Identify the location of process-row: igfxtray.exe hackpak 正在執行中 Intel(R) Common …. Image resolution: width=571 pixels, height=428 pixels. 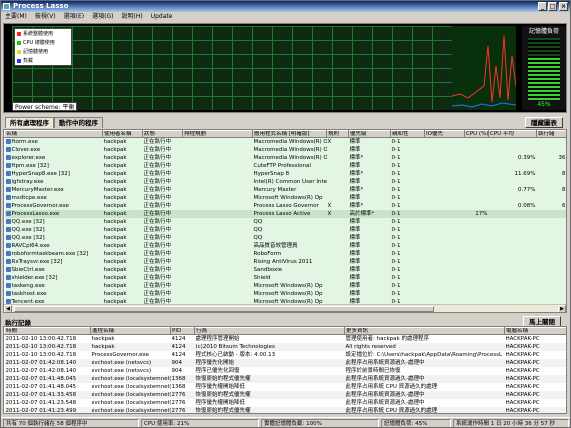
(285, 182).